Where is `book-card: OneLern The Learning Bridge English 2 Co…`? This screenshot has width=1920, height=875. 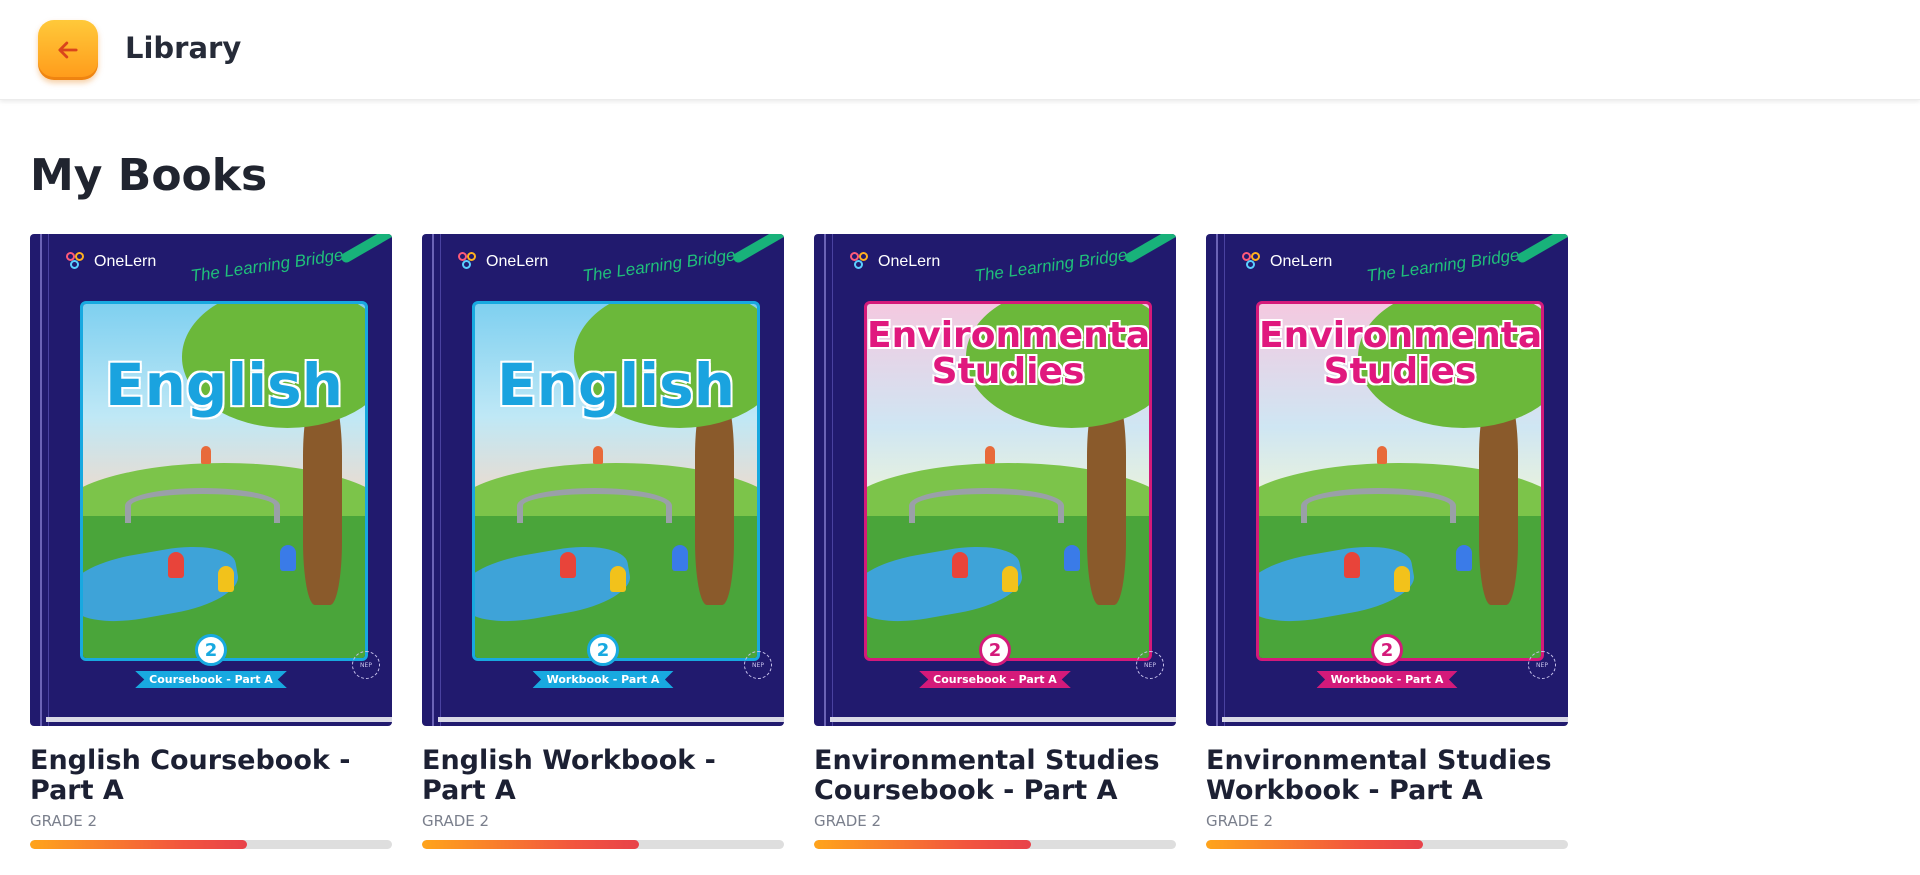 book-card: OneLern The Learning Bridge English 2 Co… is located at coordinates (211, 541).